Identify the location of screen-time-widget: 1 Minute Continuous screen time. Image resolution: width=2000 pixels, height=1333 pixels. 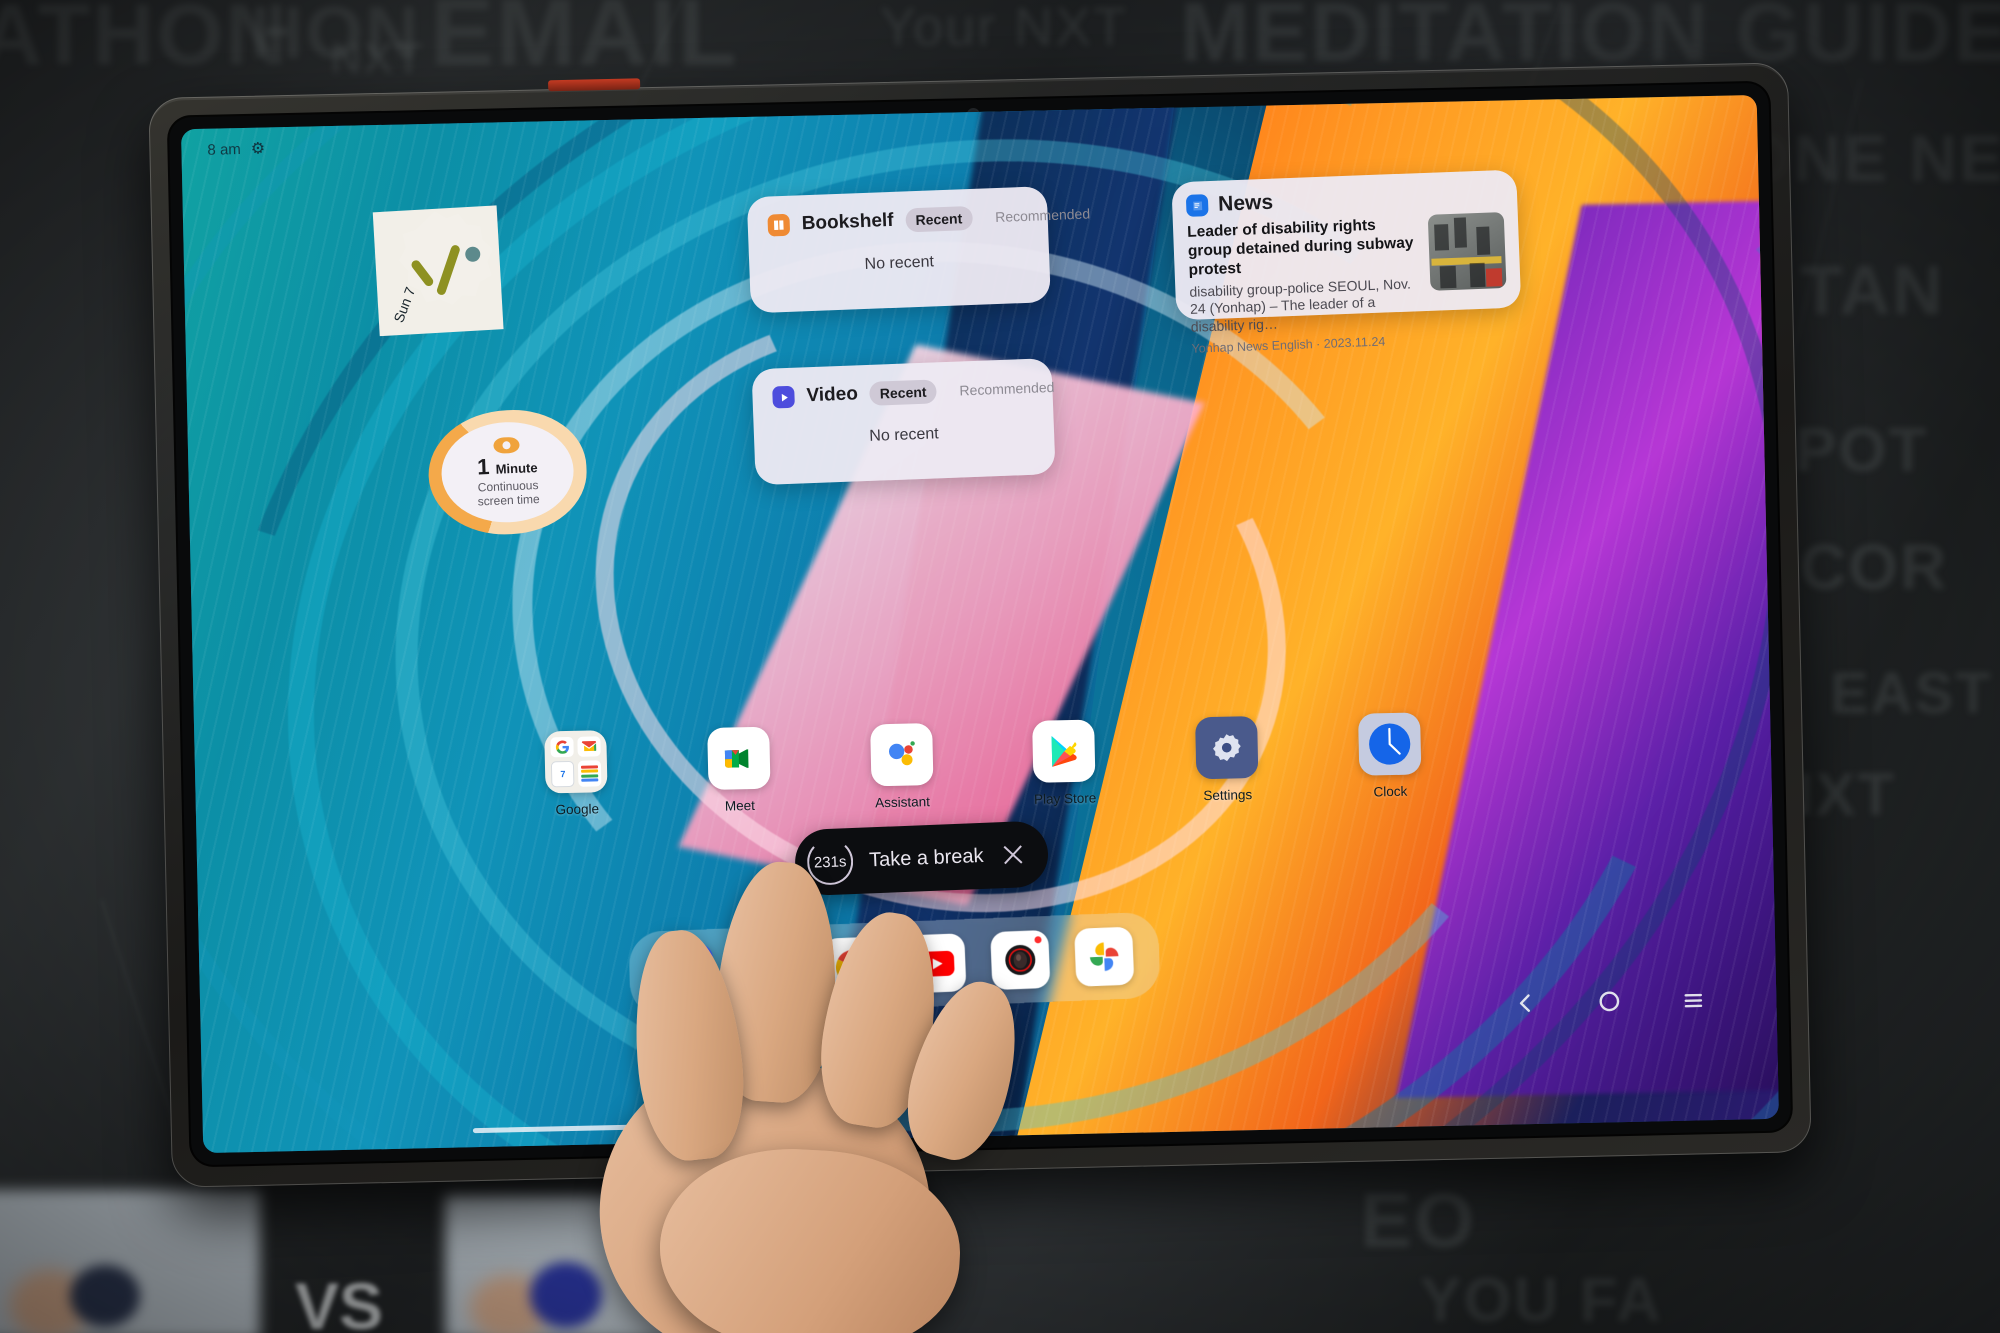
(507, 472).